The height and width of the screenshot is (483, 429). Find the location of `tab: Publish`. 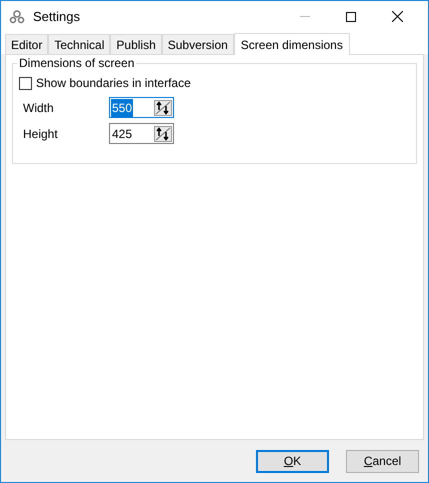

tab: Publish is located at coordinates (136, 44).